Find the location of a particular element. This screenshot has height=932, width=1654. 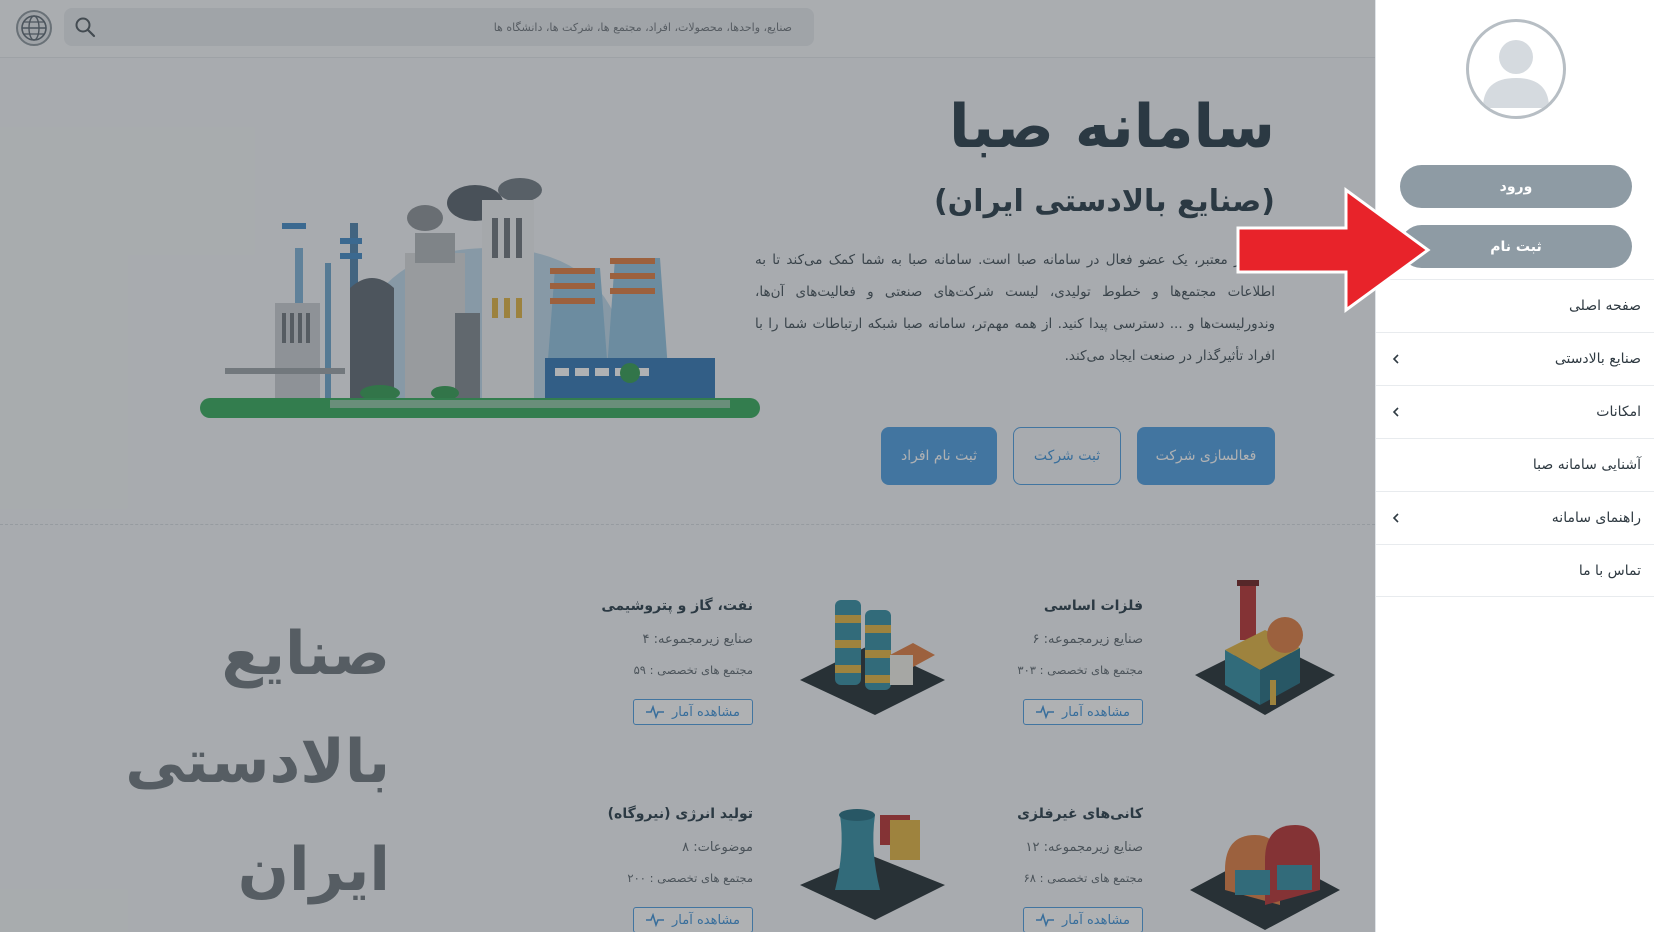

menu-item-contact: تماس با ما is located at coordinates (1515, 570).